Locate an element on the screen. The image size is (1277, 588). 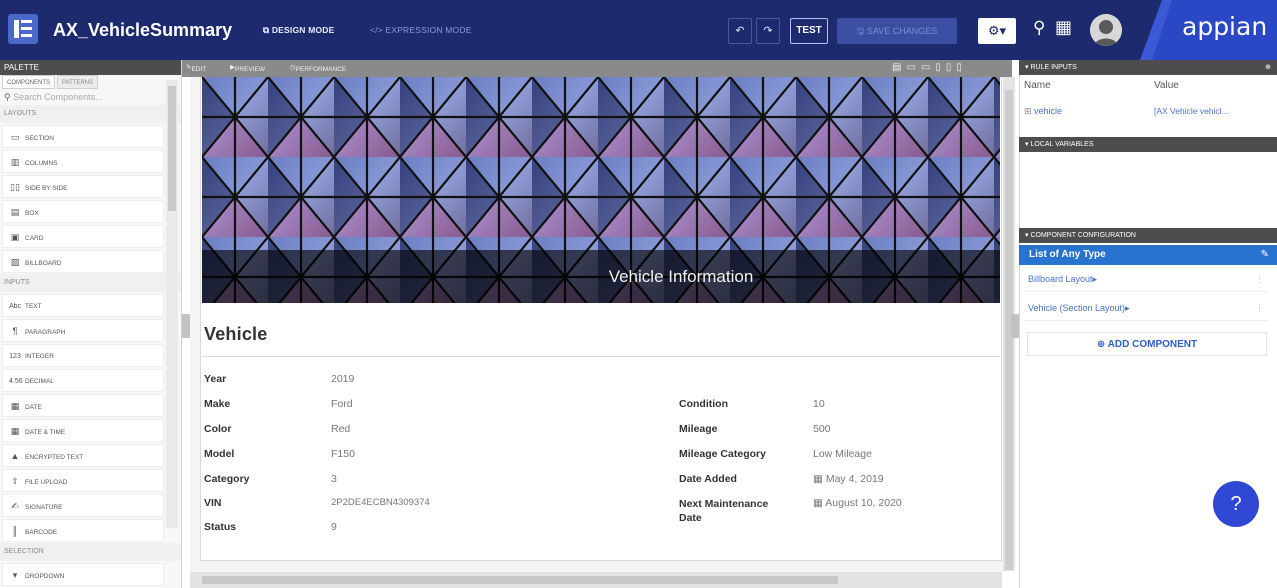
tab-performance: ◷ PERFORMANCE is located at coordinates (318, 68).